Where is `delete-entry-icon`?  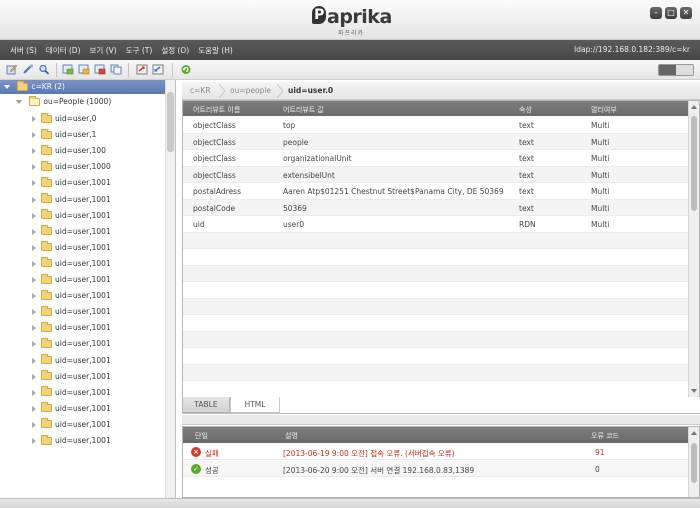
delete-entry-icon is located at coordinates (100, 69).